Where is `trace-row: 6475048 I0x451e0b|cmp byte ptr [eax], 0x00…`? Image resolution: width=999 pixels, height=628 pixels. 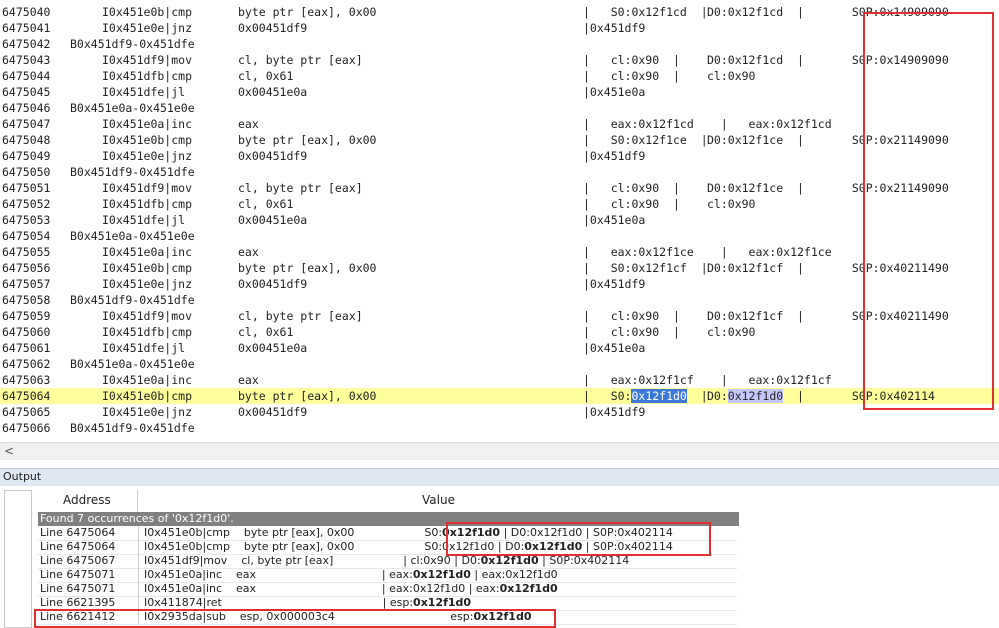 trace-row: 6475048 I0x451e0b|cmp byte ptr [eax], 0x00… is located at coordinates (499, 140).